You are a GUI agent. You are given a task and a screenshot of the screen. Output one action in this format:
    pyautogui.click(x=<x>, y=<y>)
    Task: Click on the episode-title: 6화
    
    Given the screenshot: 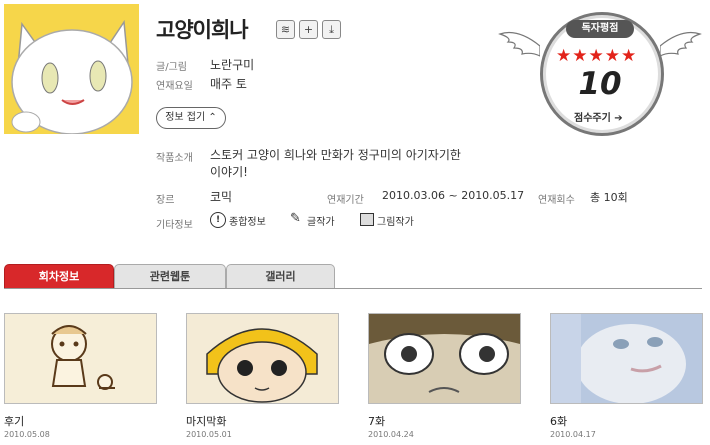 What is the action you would take?
    pyautogui.click(x=558, y=421)
    